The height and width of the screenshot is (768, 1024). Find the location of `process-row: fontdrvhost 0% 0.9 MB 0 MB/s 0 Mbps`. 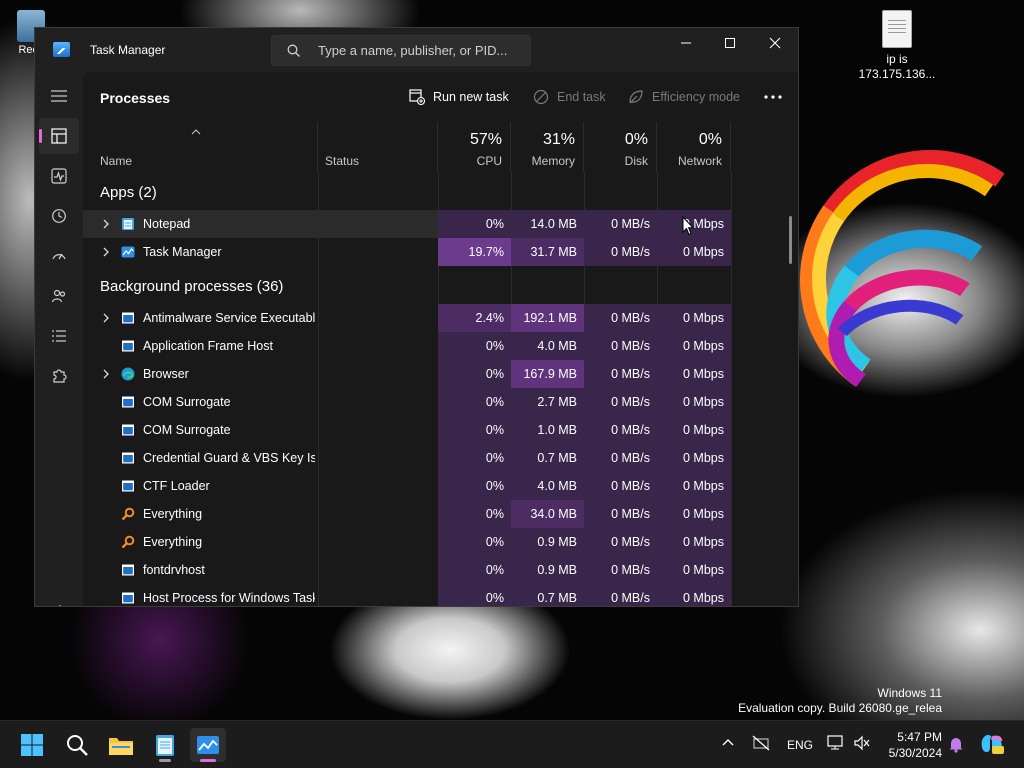

process-row: fontdrvhost 0% 0.9 MB 0 MB/s 0 Mbps is located at coordinates (407, 570).